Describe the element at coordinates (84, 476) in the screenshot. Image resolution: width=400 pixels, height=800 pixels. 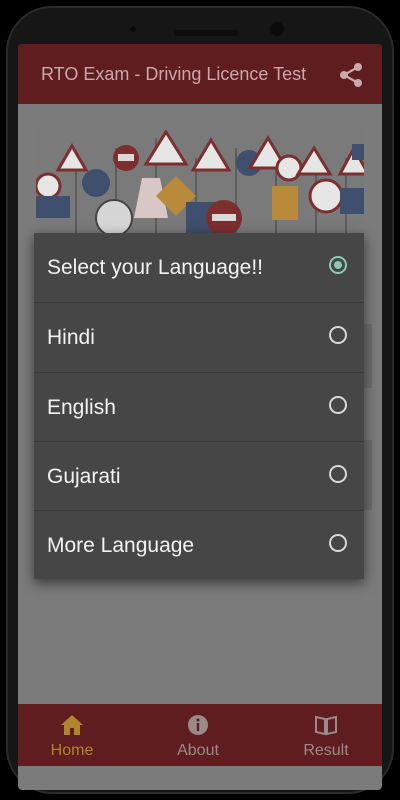
I see `option-label: Gujarati` at that location.